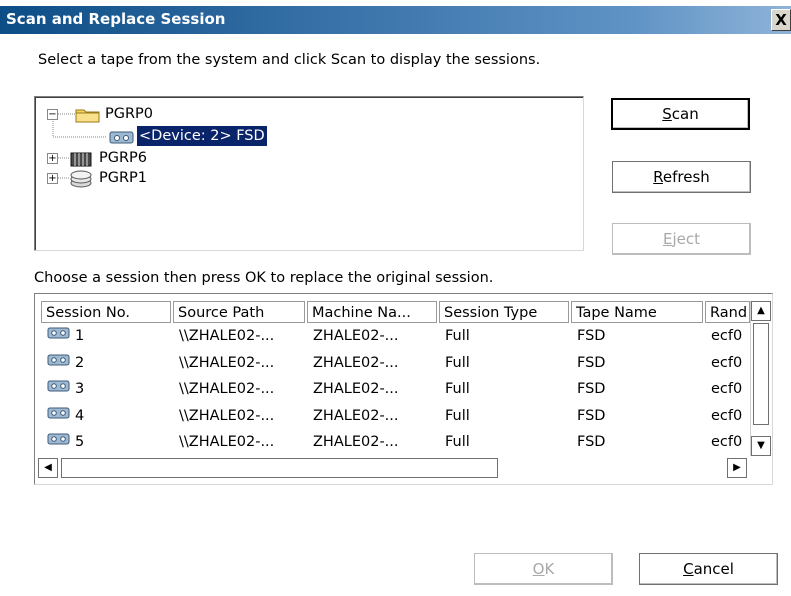  I want to click on scroll-up-button: ▲, so click(761, 311).